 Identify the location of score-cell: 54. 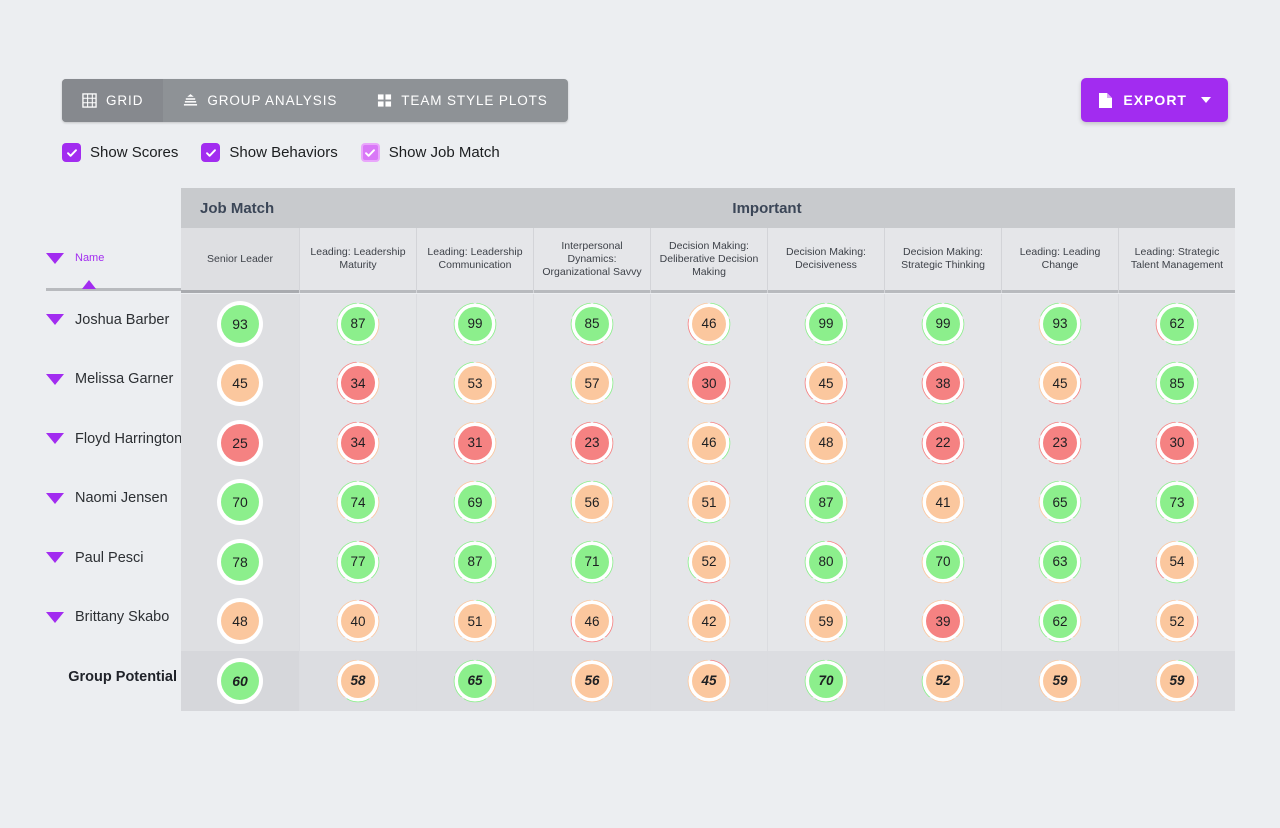
(1176, 562).